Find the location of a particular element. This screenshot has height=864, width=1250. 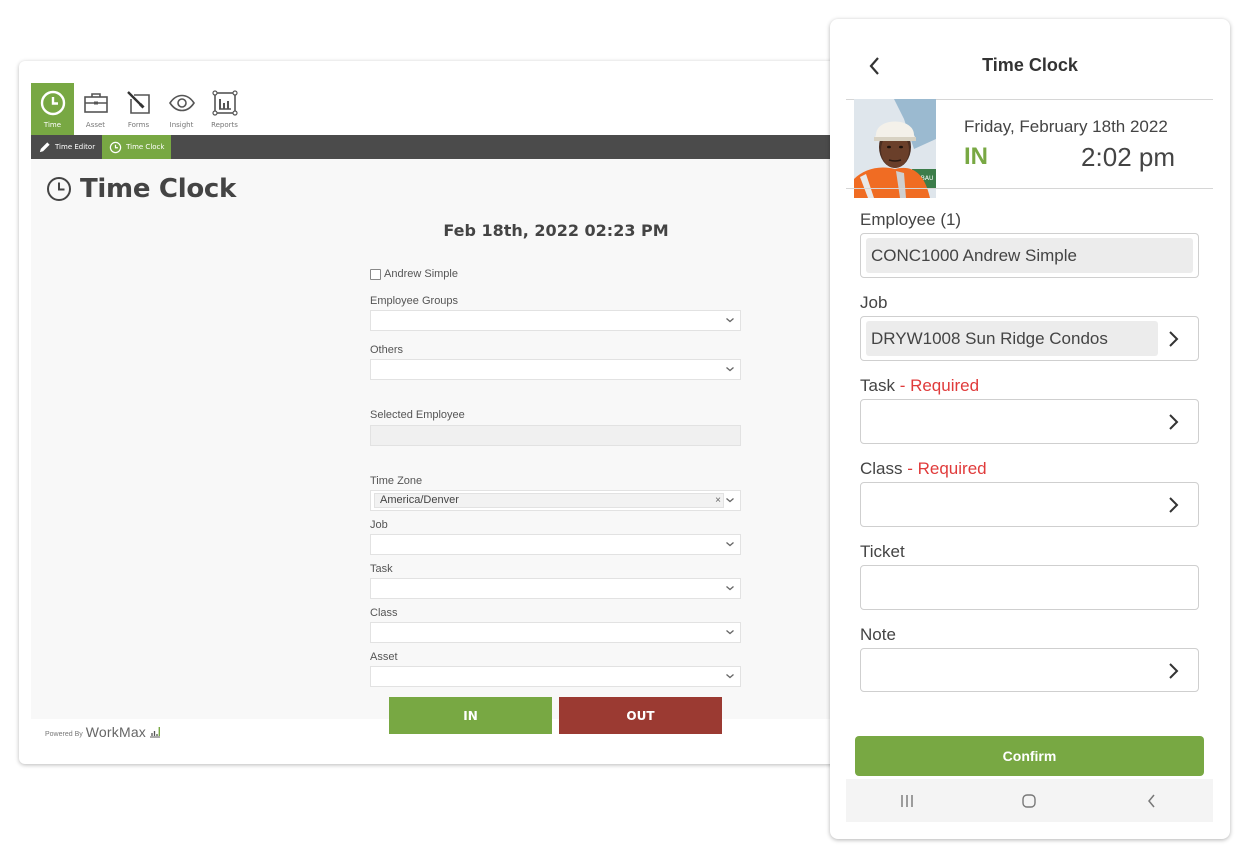

android-nav-bar is located at coordinates (1029, 800).